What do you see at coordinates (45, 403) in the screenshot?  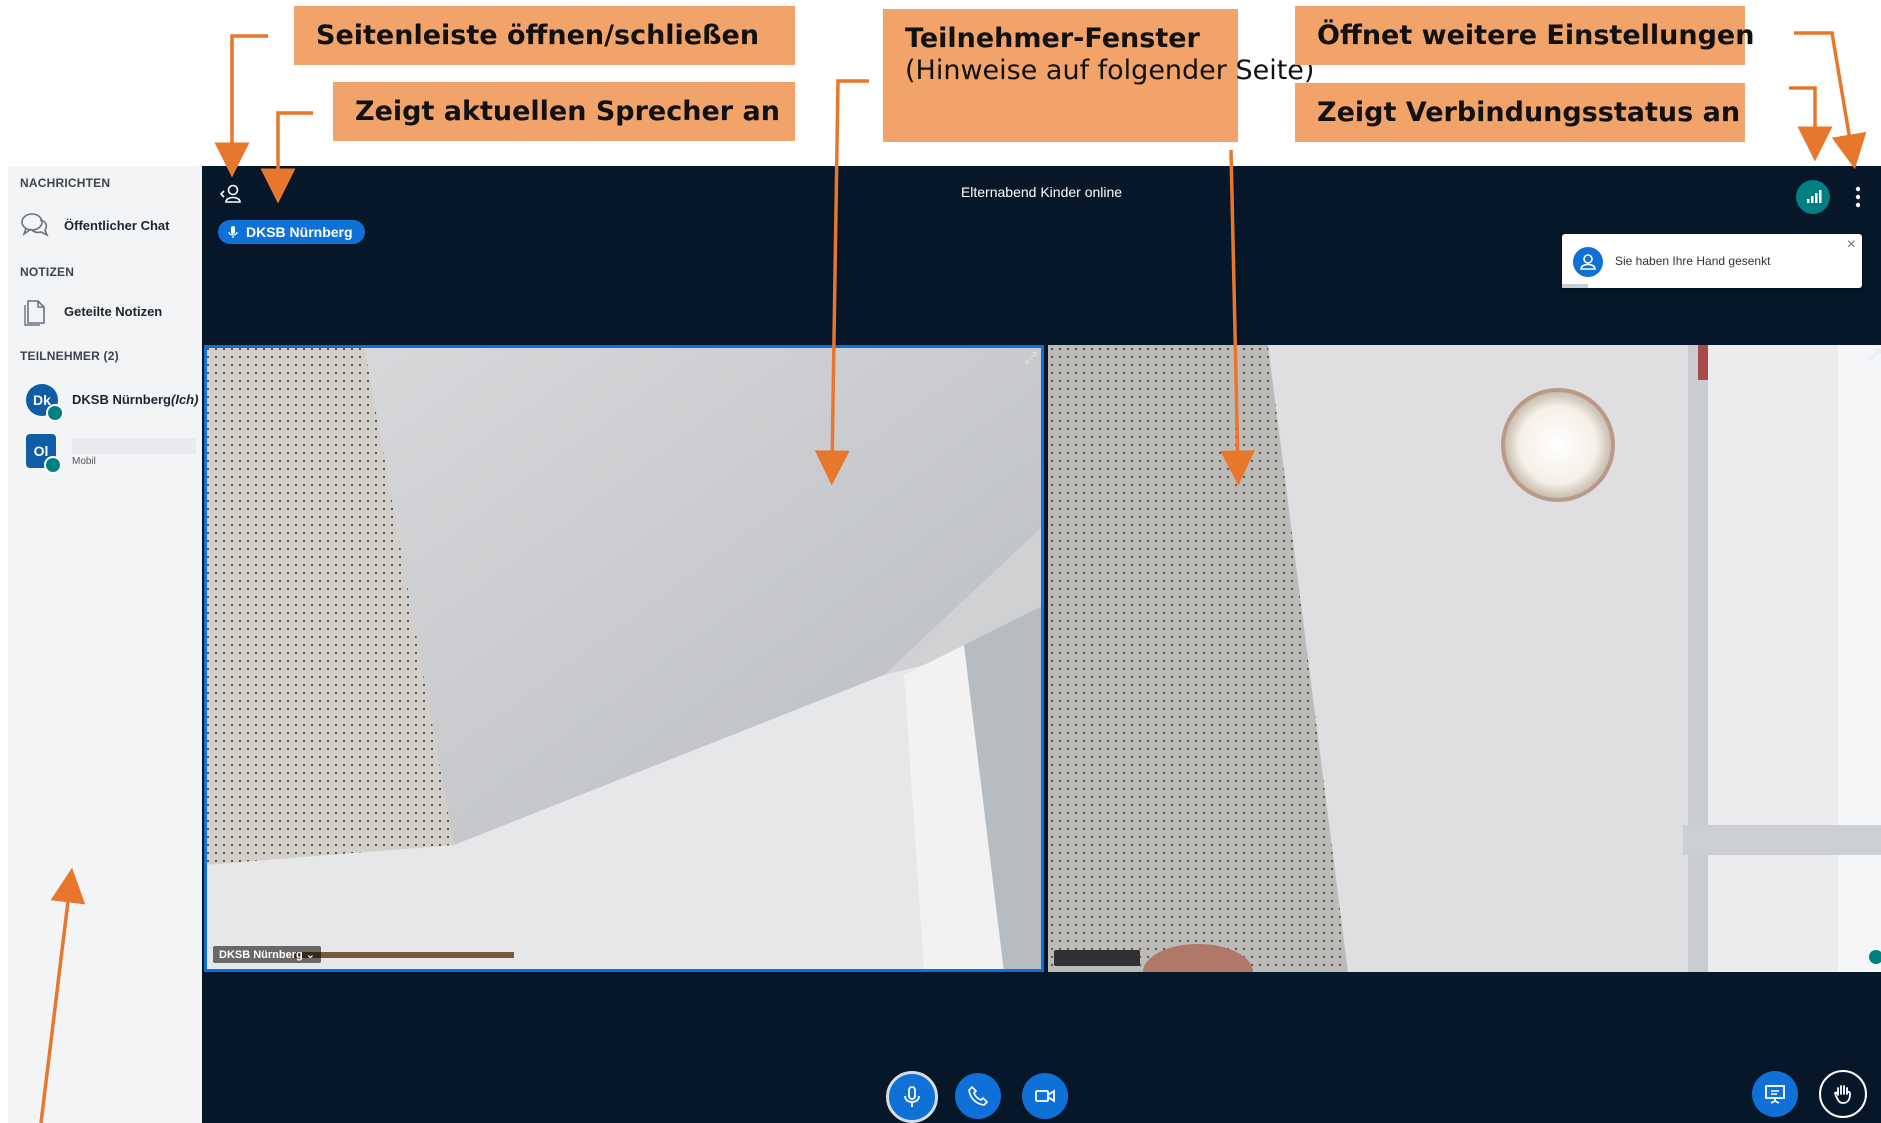 I see `avatar: Dk` at bounding box center [45, 403].